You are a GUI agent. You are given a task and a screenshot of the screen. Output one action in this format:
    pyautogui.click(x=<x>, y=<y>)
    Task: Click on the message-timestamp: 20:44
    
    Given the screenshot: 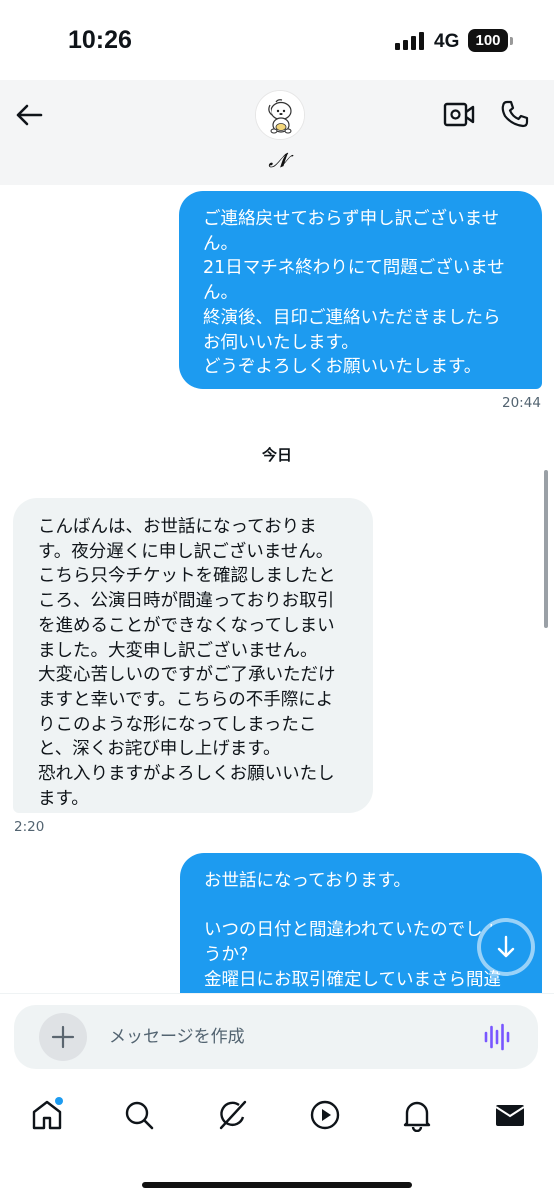 What is the action you would take?
    pyautogui.click(x=521, y=403)
    